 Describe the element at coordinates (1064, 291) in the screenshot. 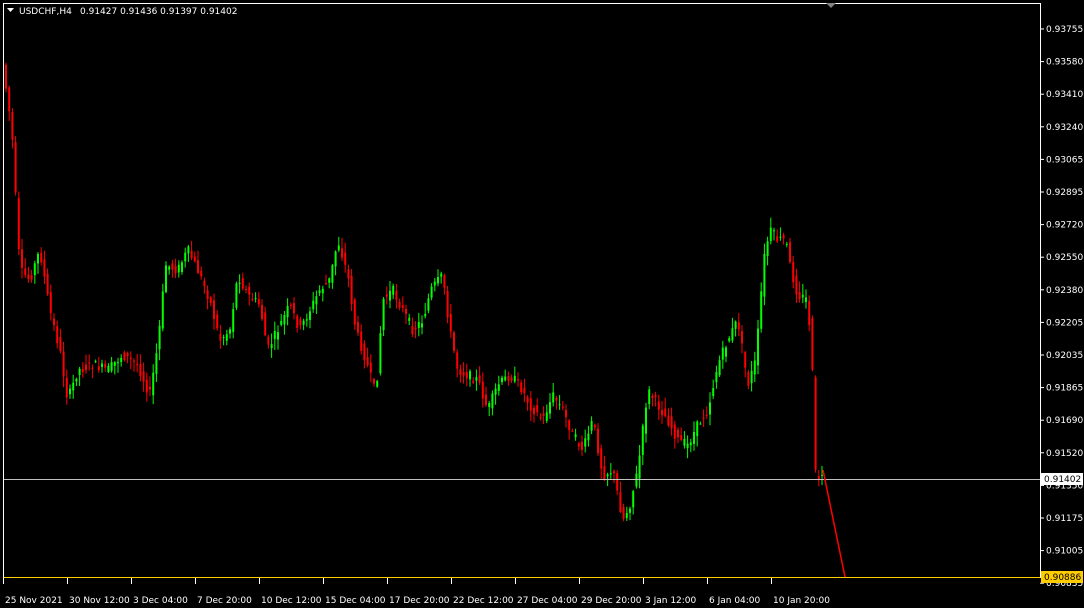

I see `y-tick-label: 0.92380` at that location.